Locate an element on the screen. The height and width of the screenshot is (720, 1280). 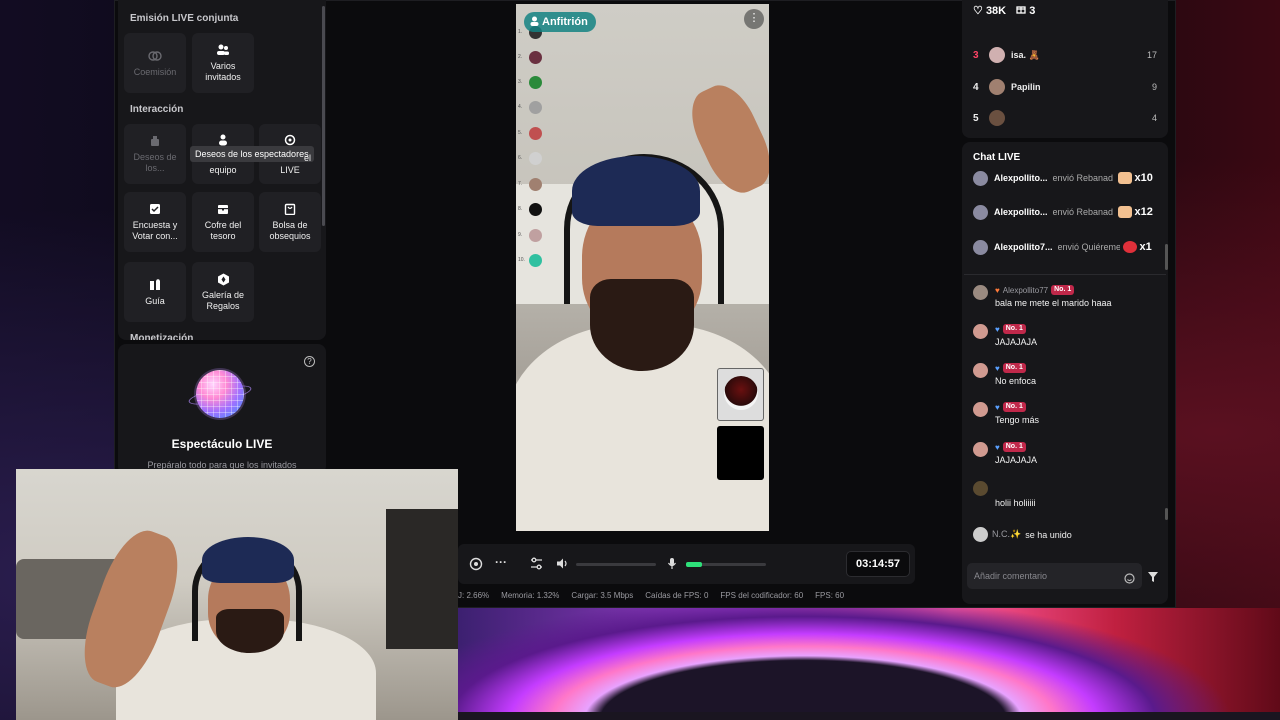
gifts-counter: 3 is located at coordinates (1025, 10).